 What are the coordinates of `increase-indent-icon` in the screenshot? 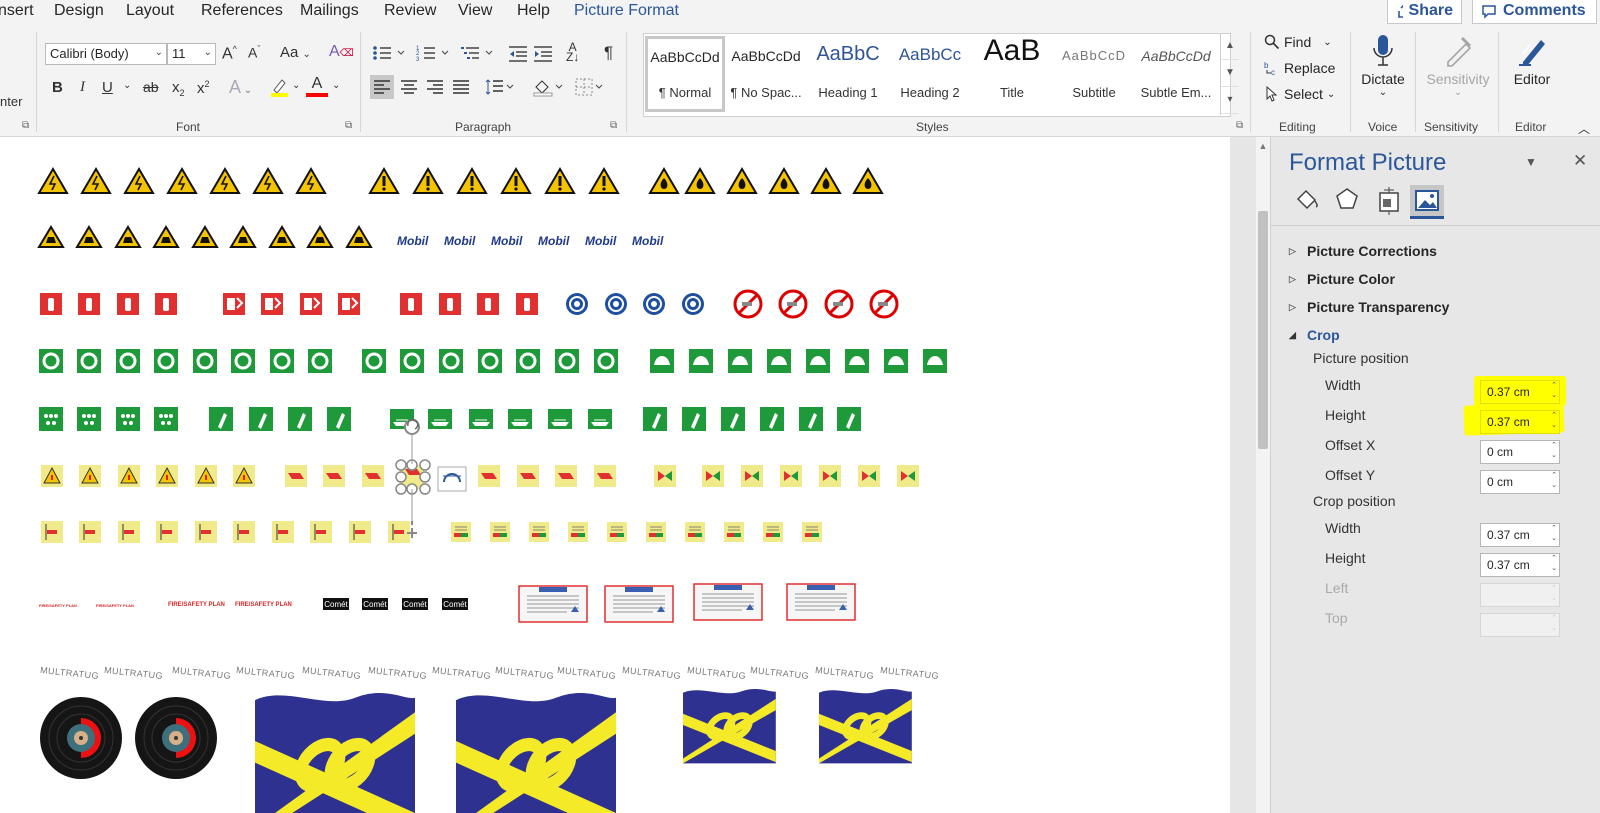 It's located at (543, 54).